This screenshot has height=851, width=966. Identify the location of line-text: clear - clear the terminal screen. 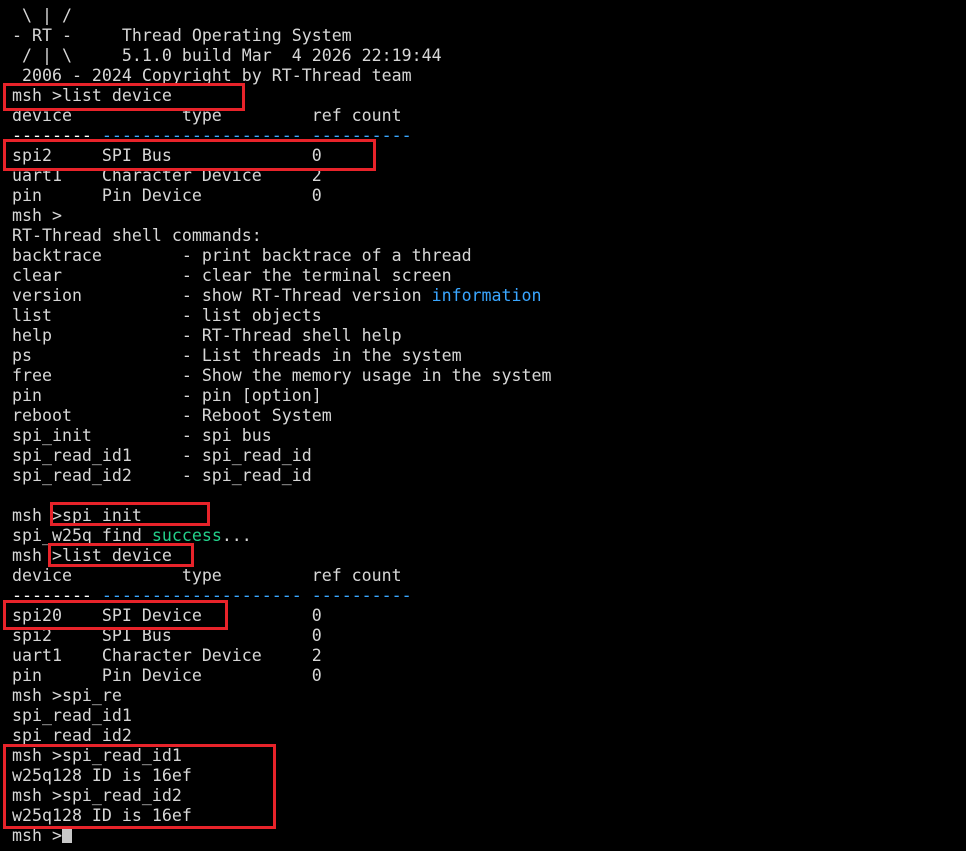
(232, 275).